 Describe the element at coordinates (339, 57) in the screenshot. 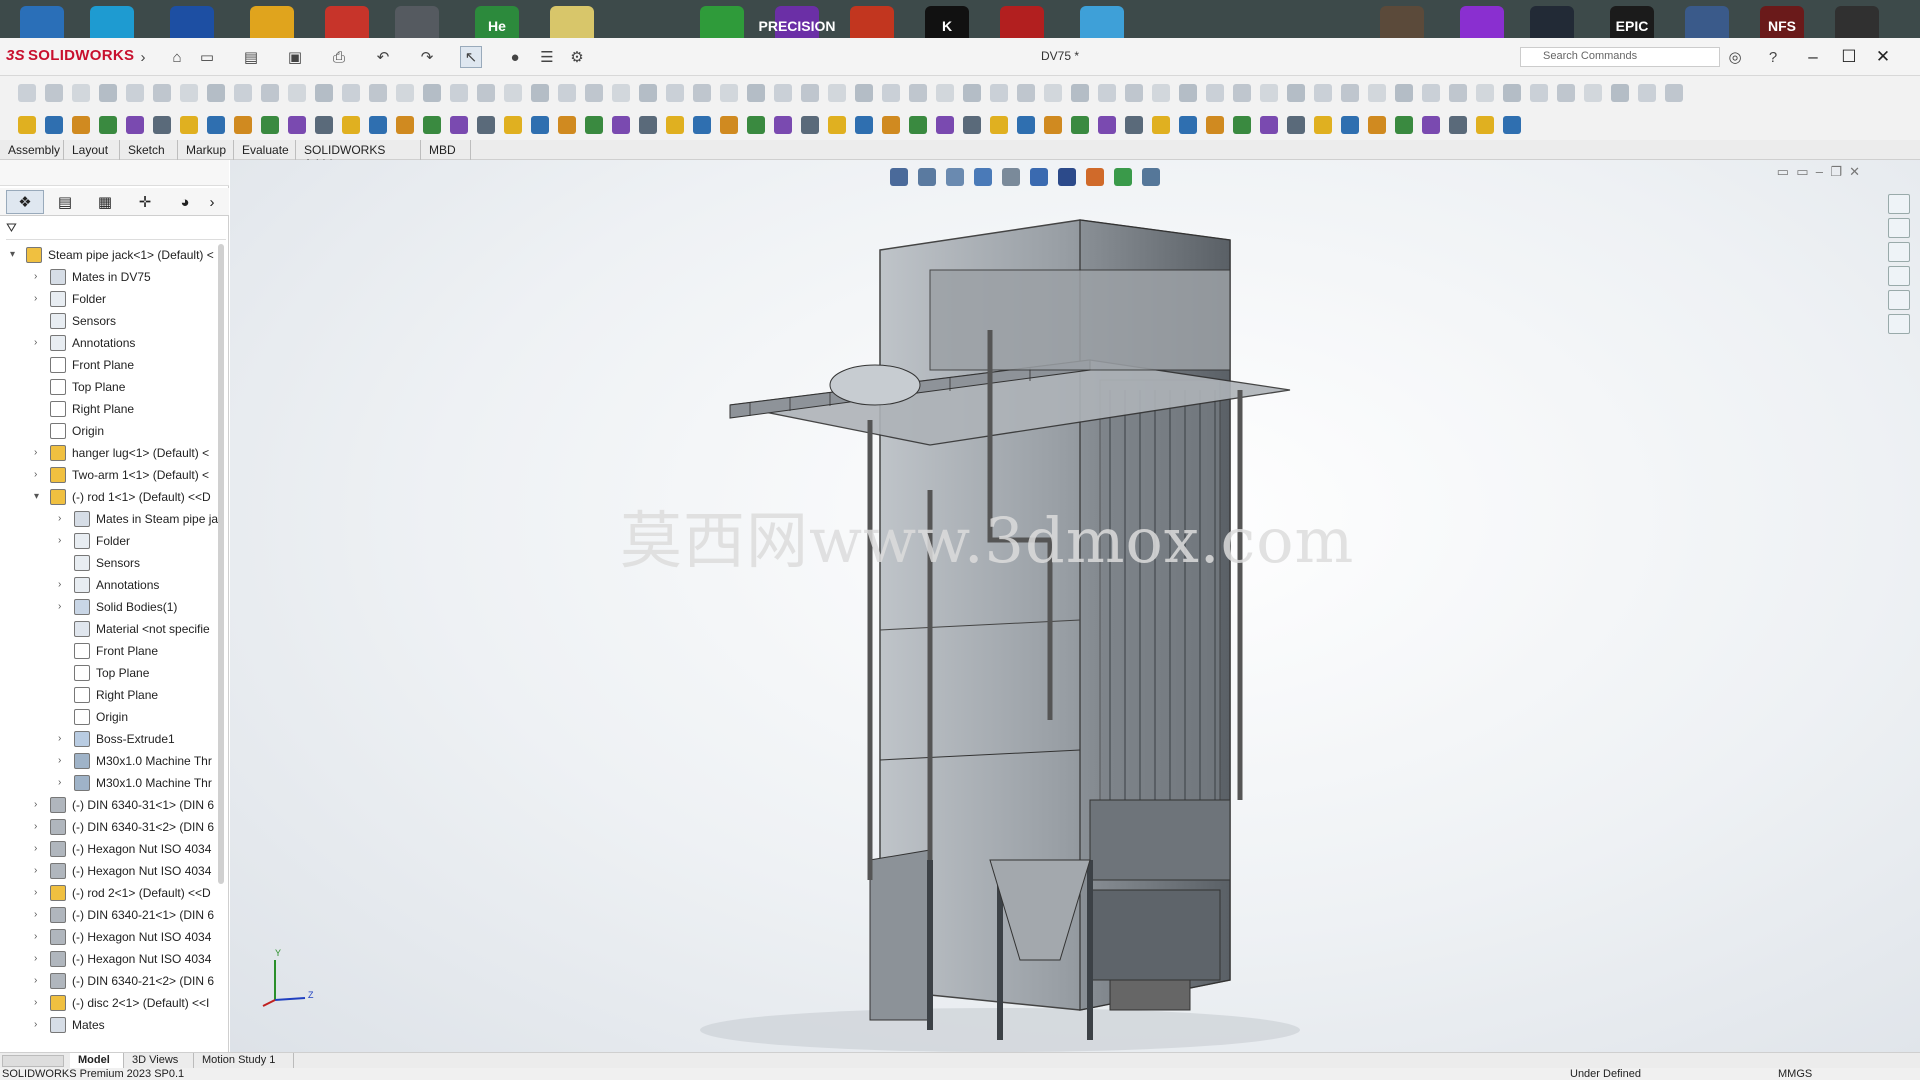

I see `print-icon: ⎙` at that location.